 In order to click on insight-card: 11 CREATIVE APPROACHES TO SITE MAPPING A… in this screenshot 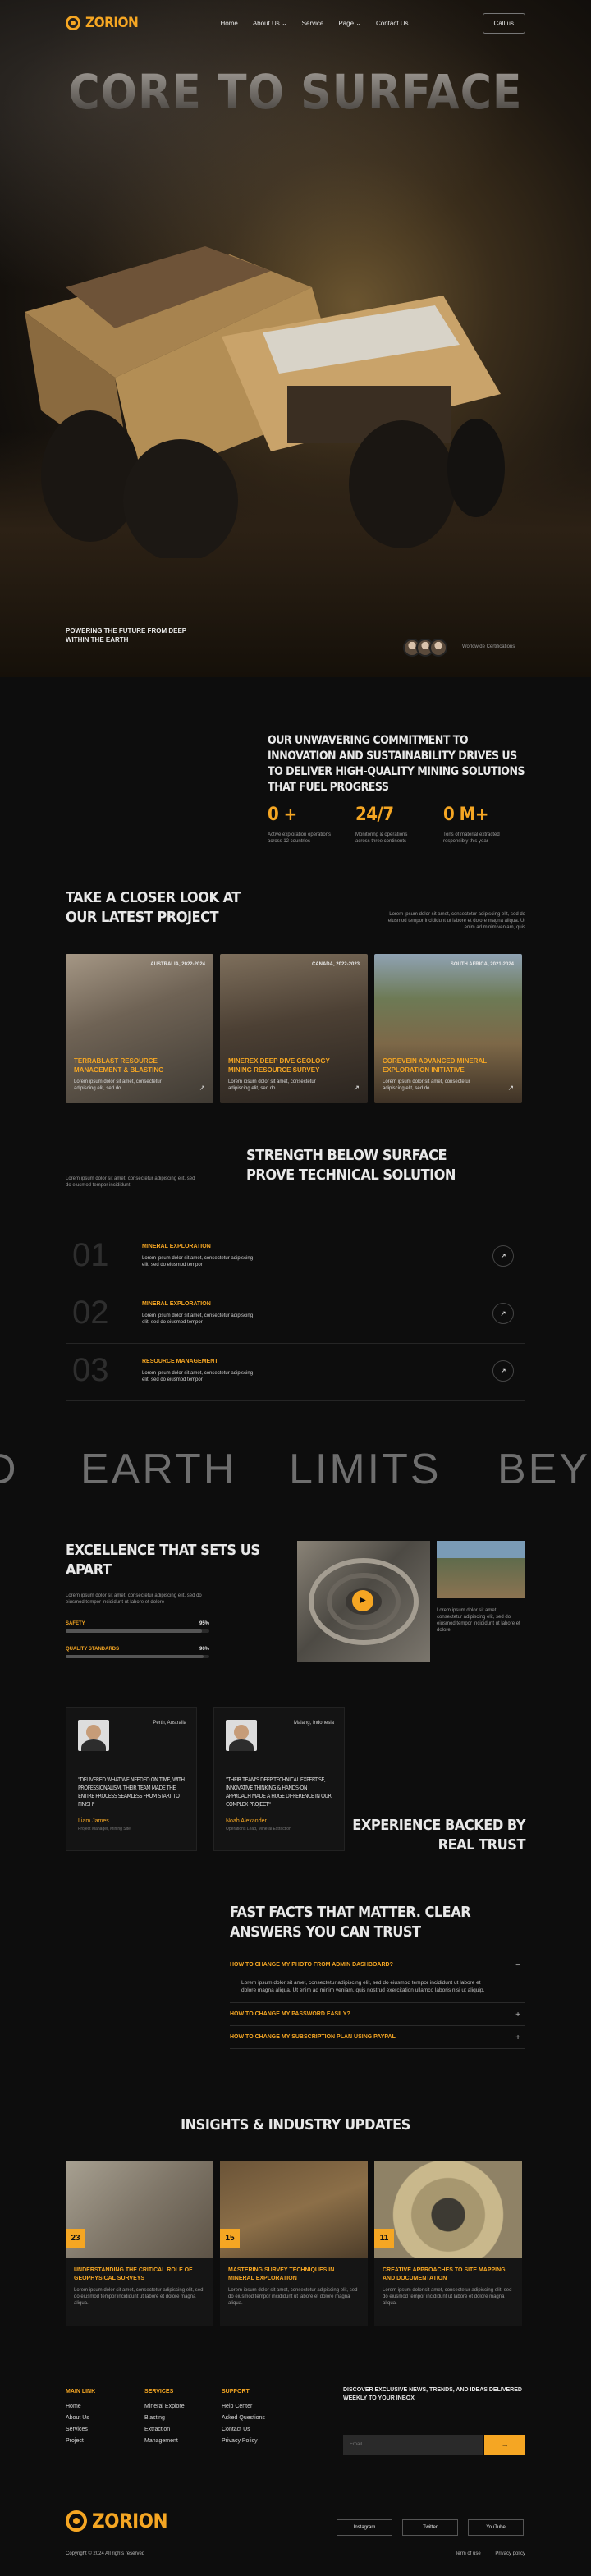, I will do `click(448, 2244)`.